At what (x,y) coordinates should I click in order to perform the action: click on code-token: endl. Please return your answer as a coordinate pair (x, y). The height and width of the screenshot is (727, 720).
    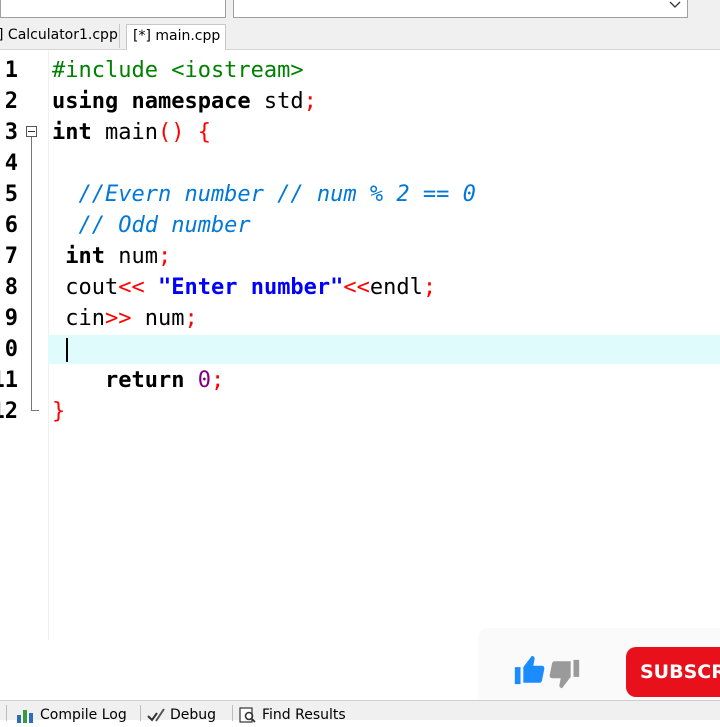
    Looking at the image, I should click on (396, 287).